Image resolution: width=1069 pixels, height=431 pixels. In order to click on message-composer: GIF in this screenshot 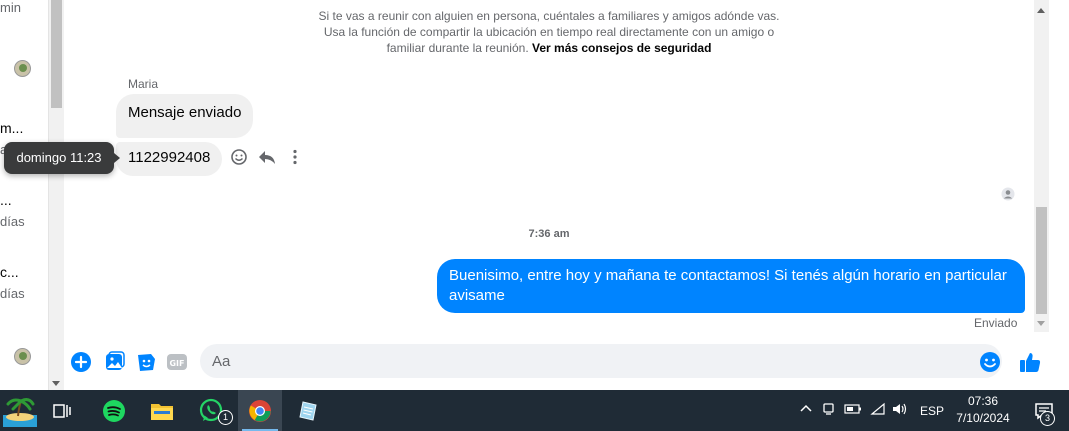, I will do `click(559, 363)`.